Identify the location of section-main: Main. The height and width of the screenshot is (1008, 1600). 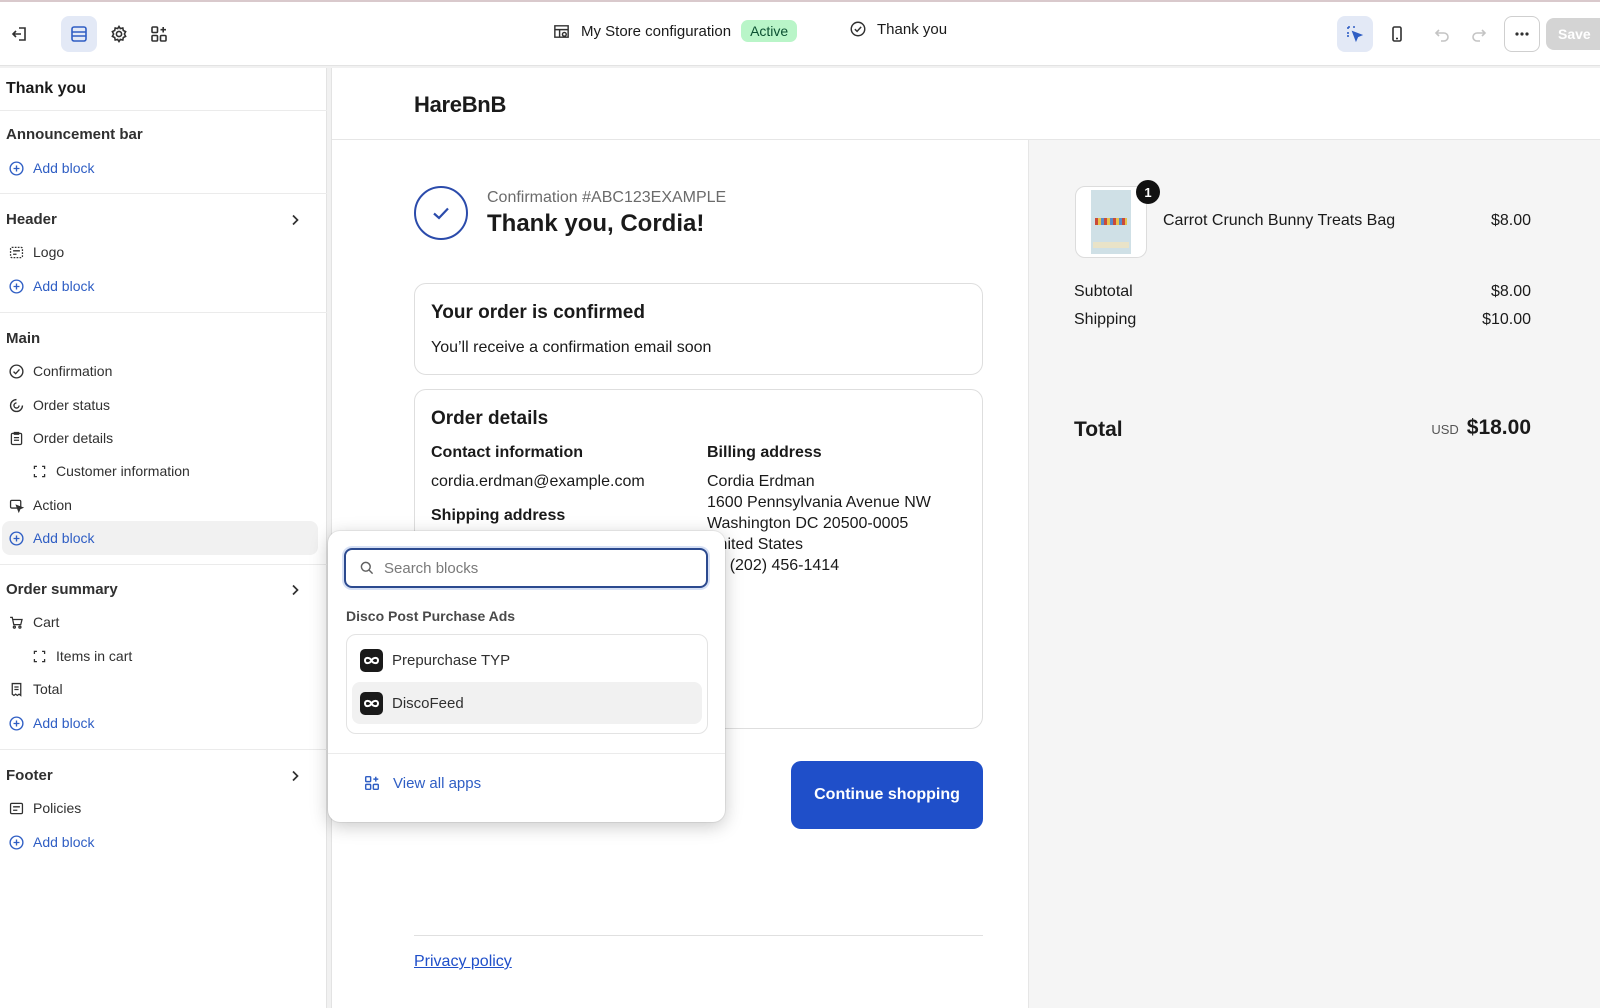
(23, 338).